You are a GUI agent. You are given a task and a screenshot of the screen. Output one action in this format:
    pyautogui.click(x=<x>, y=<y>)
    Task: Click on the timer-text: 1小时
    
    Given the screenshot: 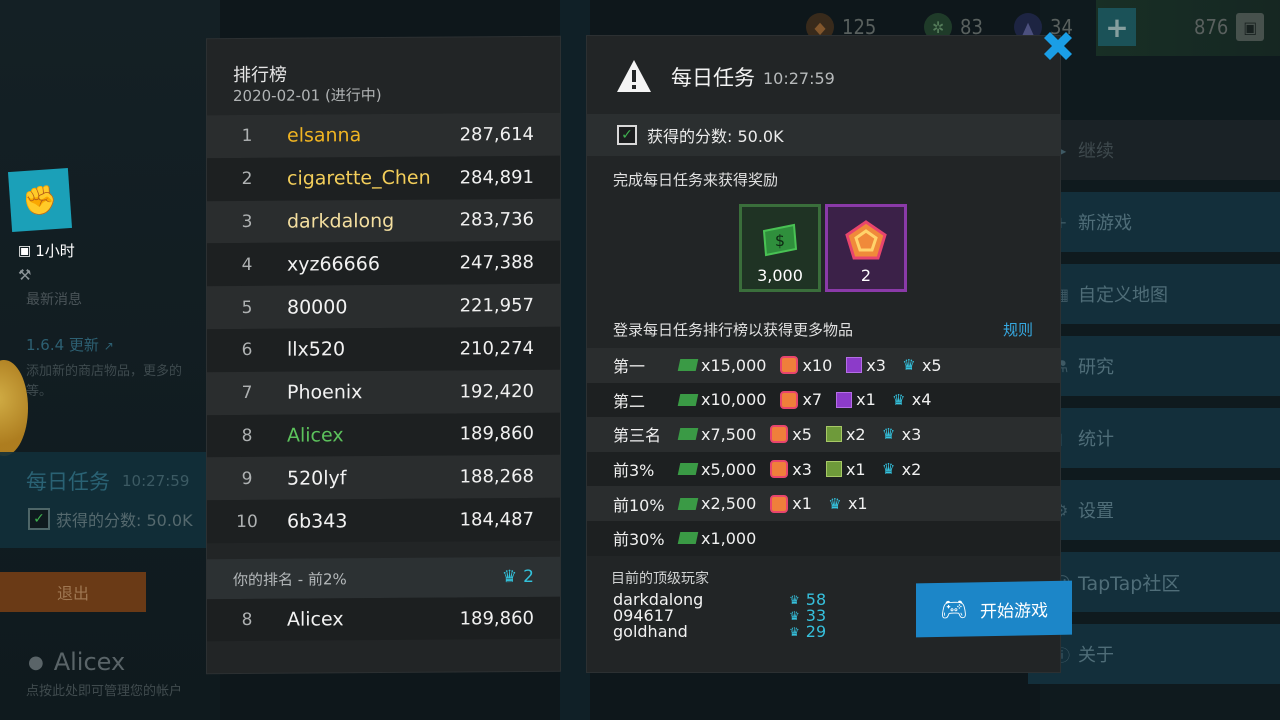 What is the action you would take?
    pyautogui.click(x=55, y=251)
    